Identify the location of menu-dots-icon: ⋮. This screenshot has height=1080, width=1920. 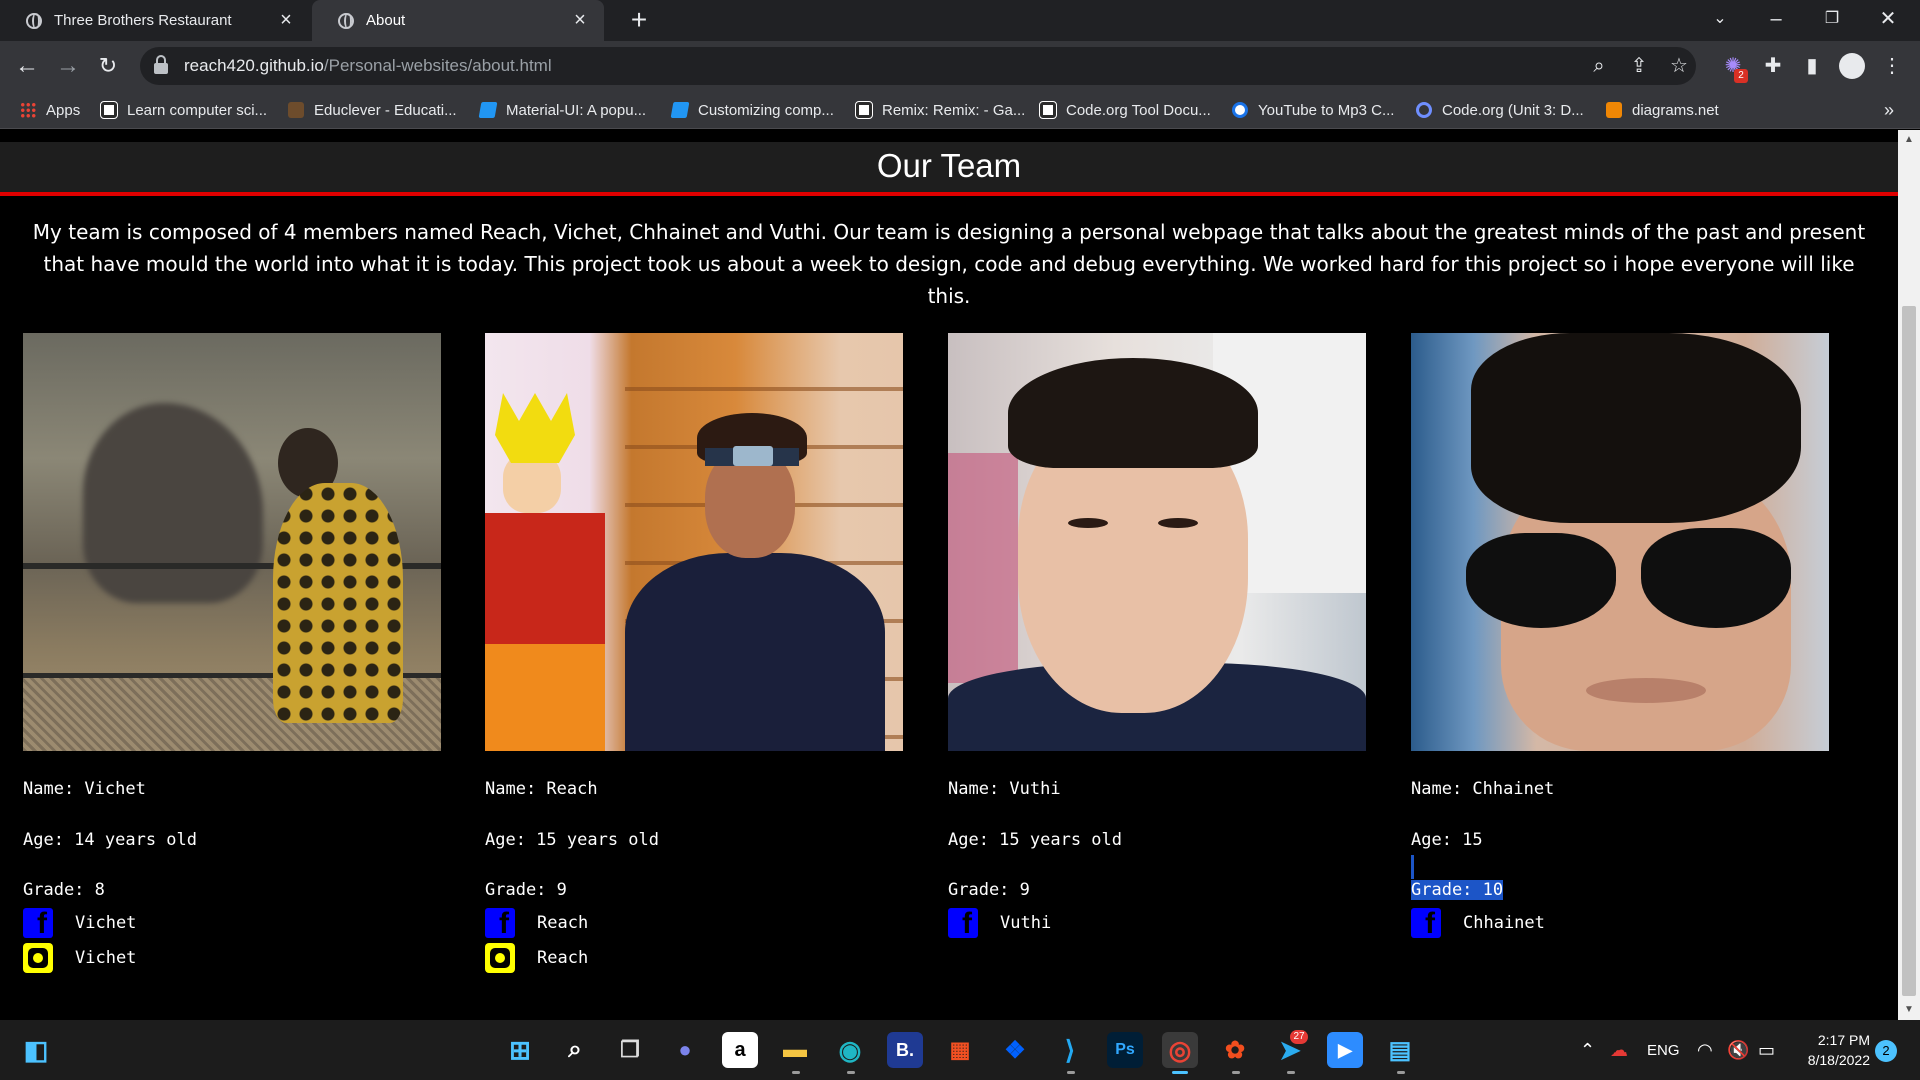
(1892, 66).